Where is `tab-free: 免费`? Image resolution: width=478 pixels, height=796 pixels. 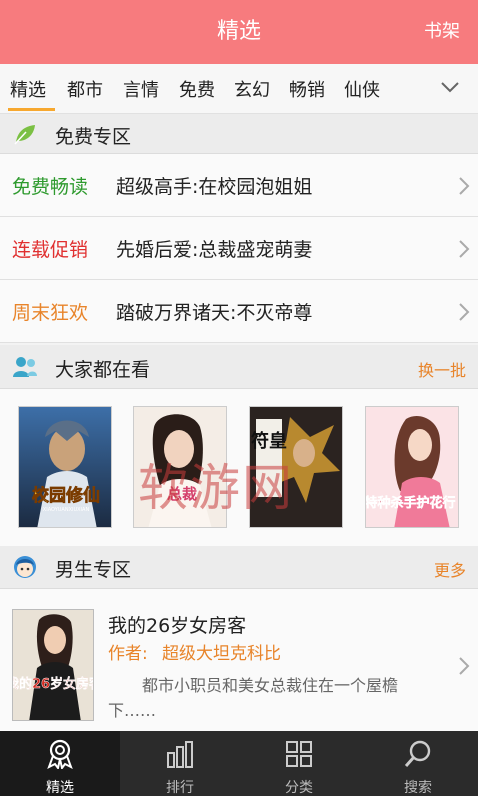 tab-free: 免费 is located at coordinates (197, 89).